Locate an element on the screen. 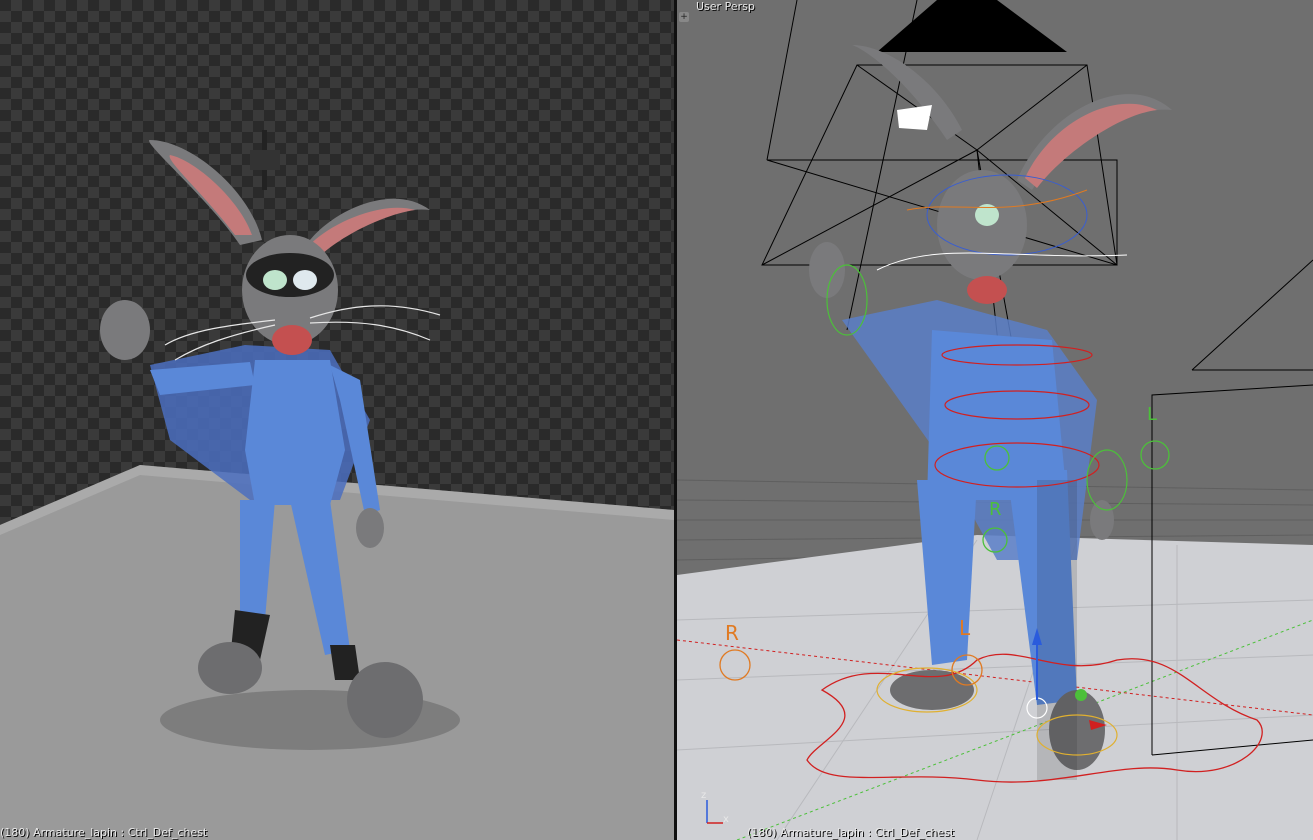  right-status-text: (180) Armature_lapin : Ctrl_Def_chest is located at coordinates (851, 832).